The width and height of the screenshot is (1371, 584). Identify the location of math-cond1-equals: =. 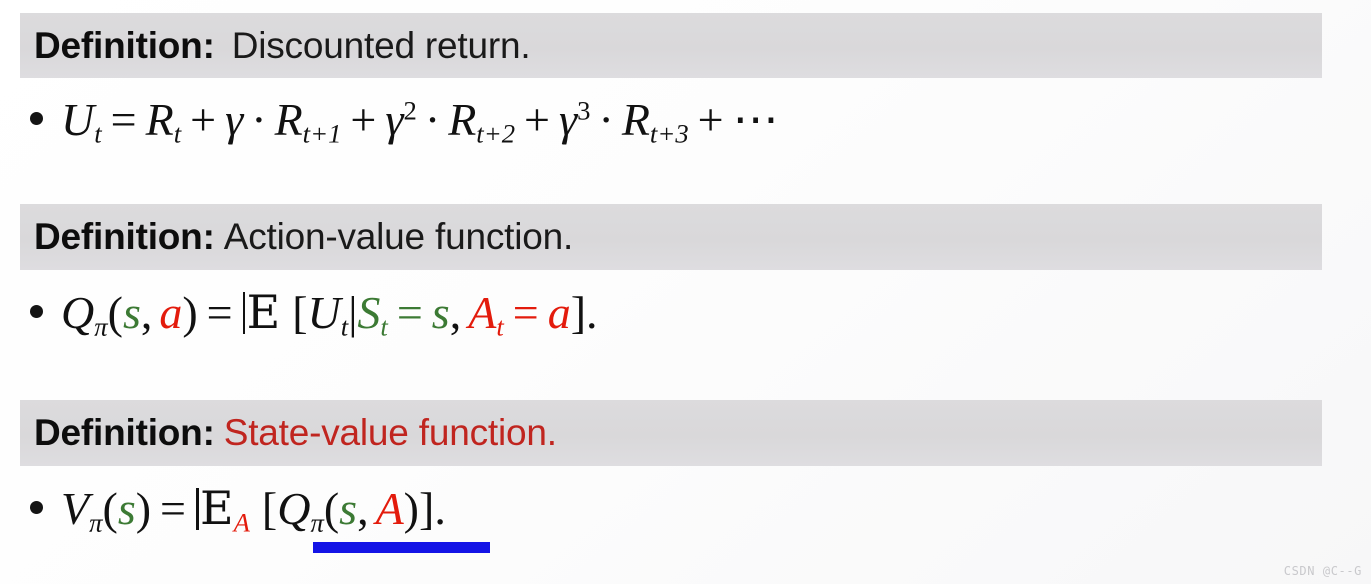
(409, 312).